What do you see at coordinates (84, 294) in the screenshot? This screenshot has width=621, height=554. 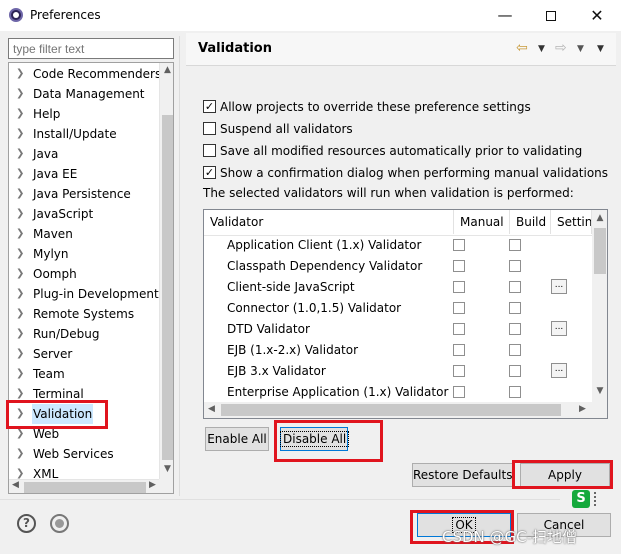 I see `tree-item-plug-in-development: ❯ Plug-in Development` at bounding box center [84, 294].